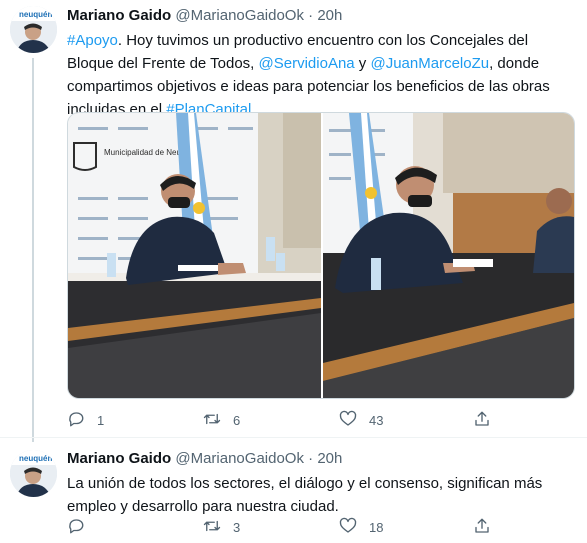 The height and width of the screenshot is (543, 587). Describe the element at coordinates (282, 528) in the screenshot. I see `tweet-actions: 3 18` at that location.